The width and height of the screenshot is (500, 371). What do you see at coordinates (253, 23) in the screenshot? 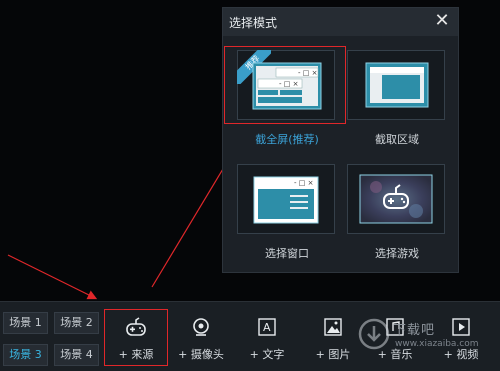
I see `dialog-title: 选择模式` at bounding box center [253, 23].